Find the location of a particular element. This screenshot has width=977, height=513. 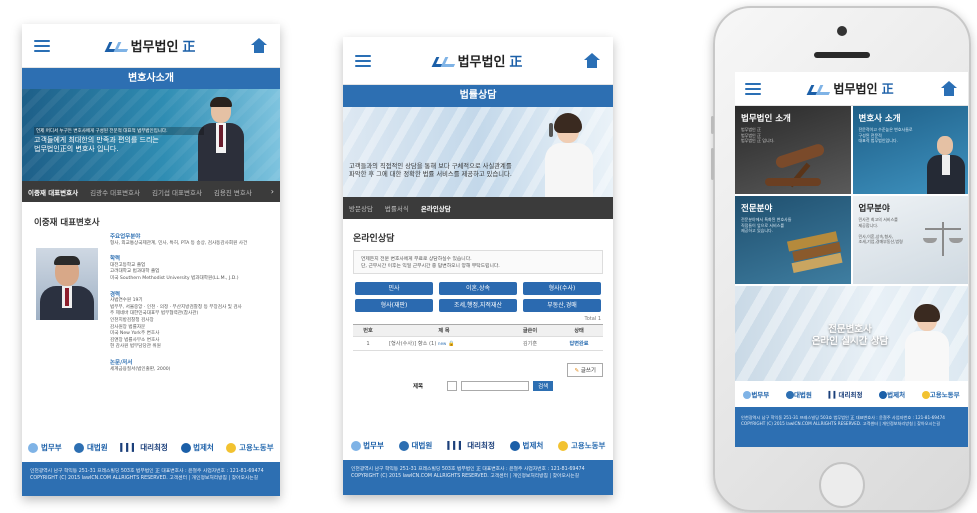

tab-visit: 방문상담 is located at coordinates (361, 208).